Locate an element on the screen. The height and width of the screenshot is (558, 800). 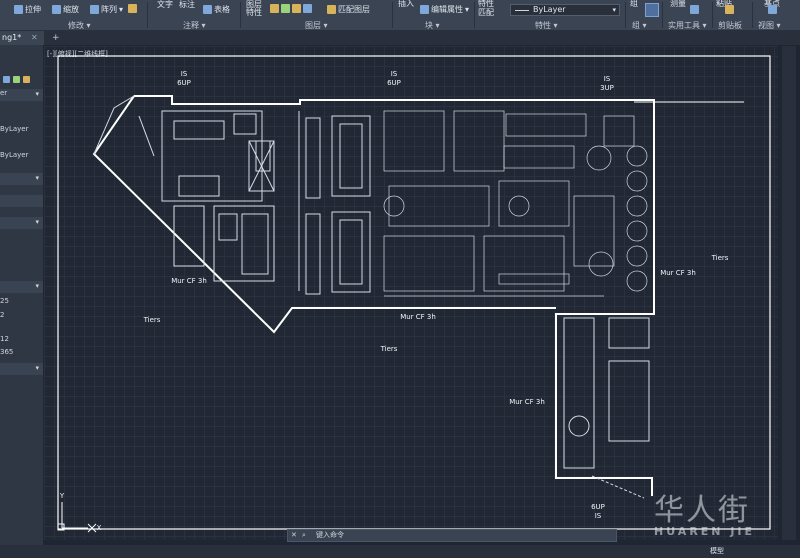
edit-attributes-button: 编辑属性 ▾ is located at coordinates (444, 9).